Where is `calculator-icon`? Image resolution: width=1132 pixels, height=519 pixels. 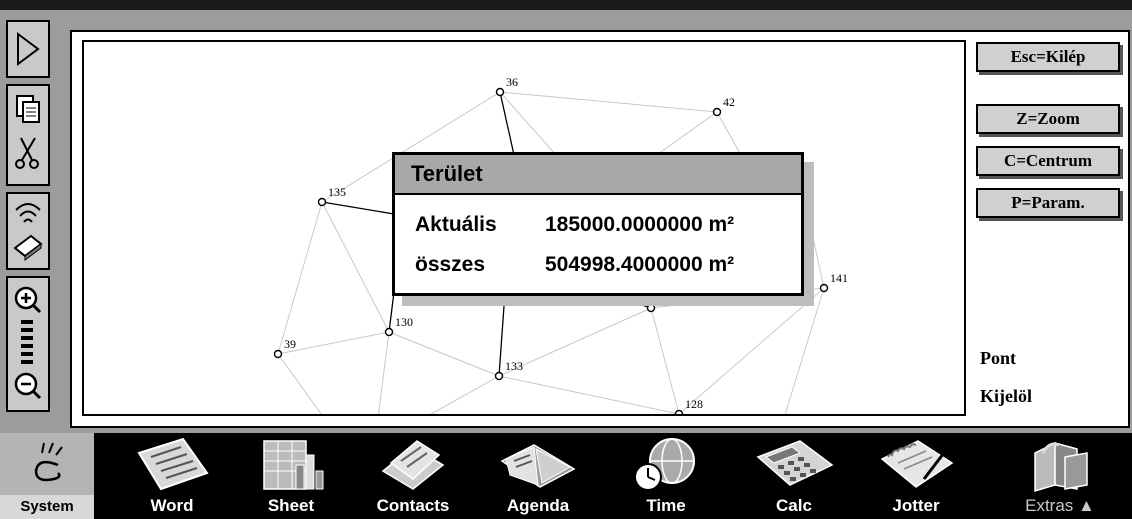
calculator-icon is located at coordinates (795, 463).